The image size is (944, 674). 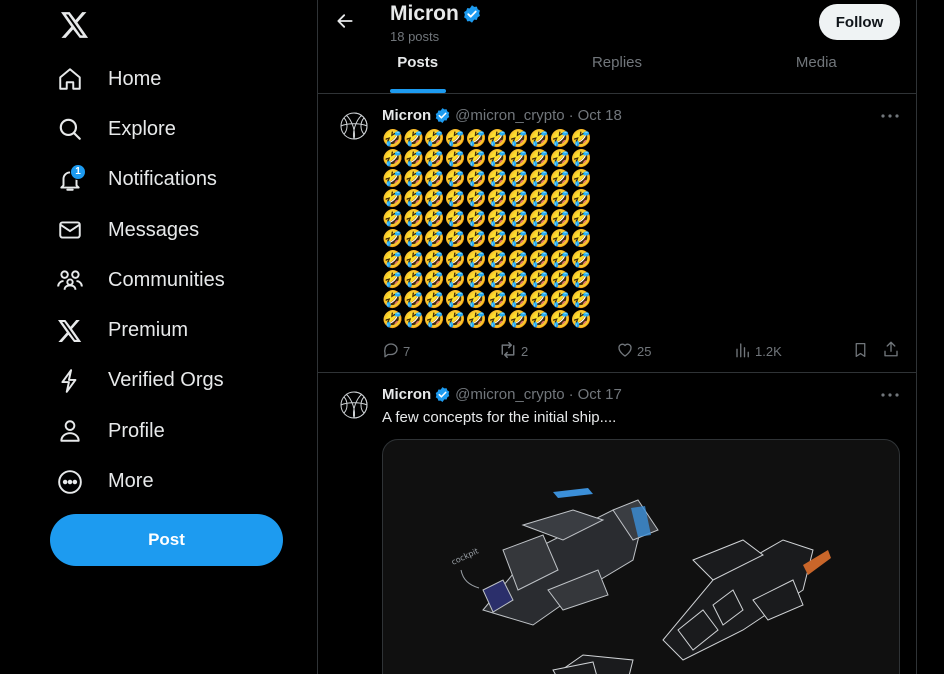 I want to click on lightning-icon, so click(x=70, y=381).